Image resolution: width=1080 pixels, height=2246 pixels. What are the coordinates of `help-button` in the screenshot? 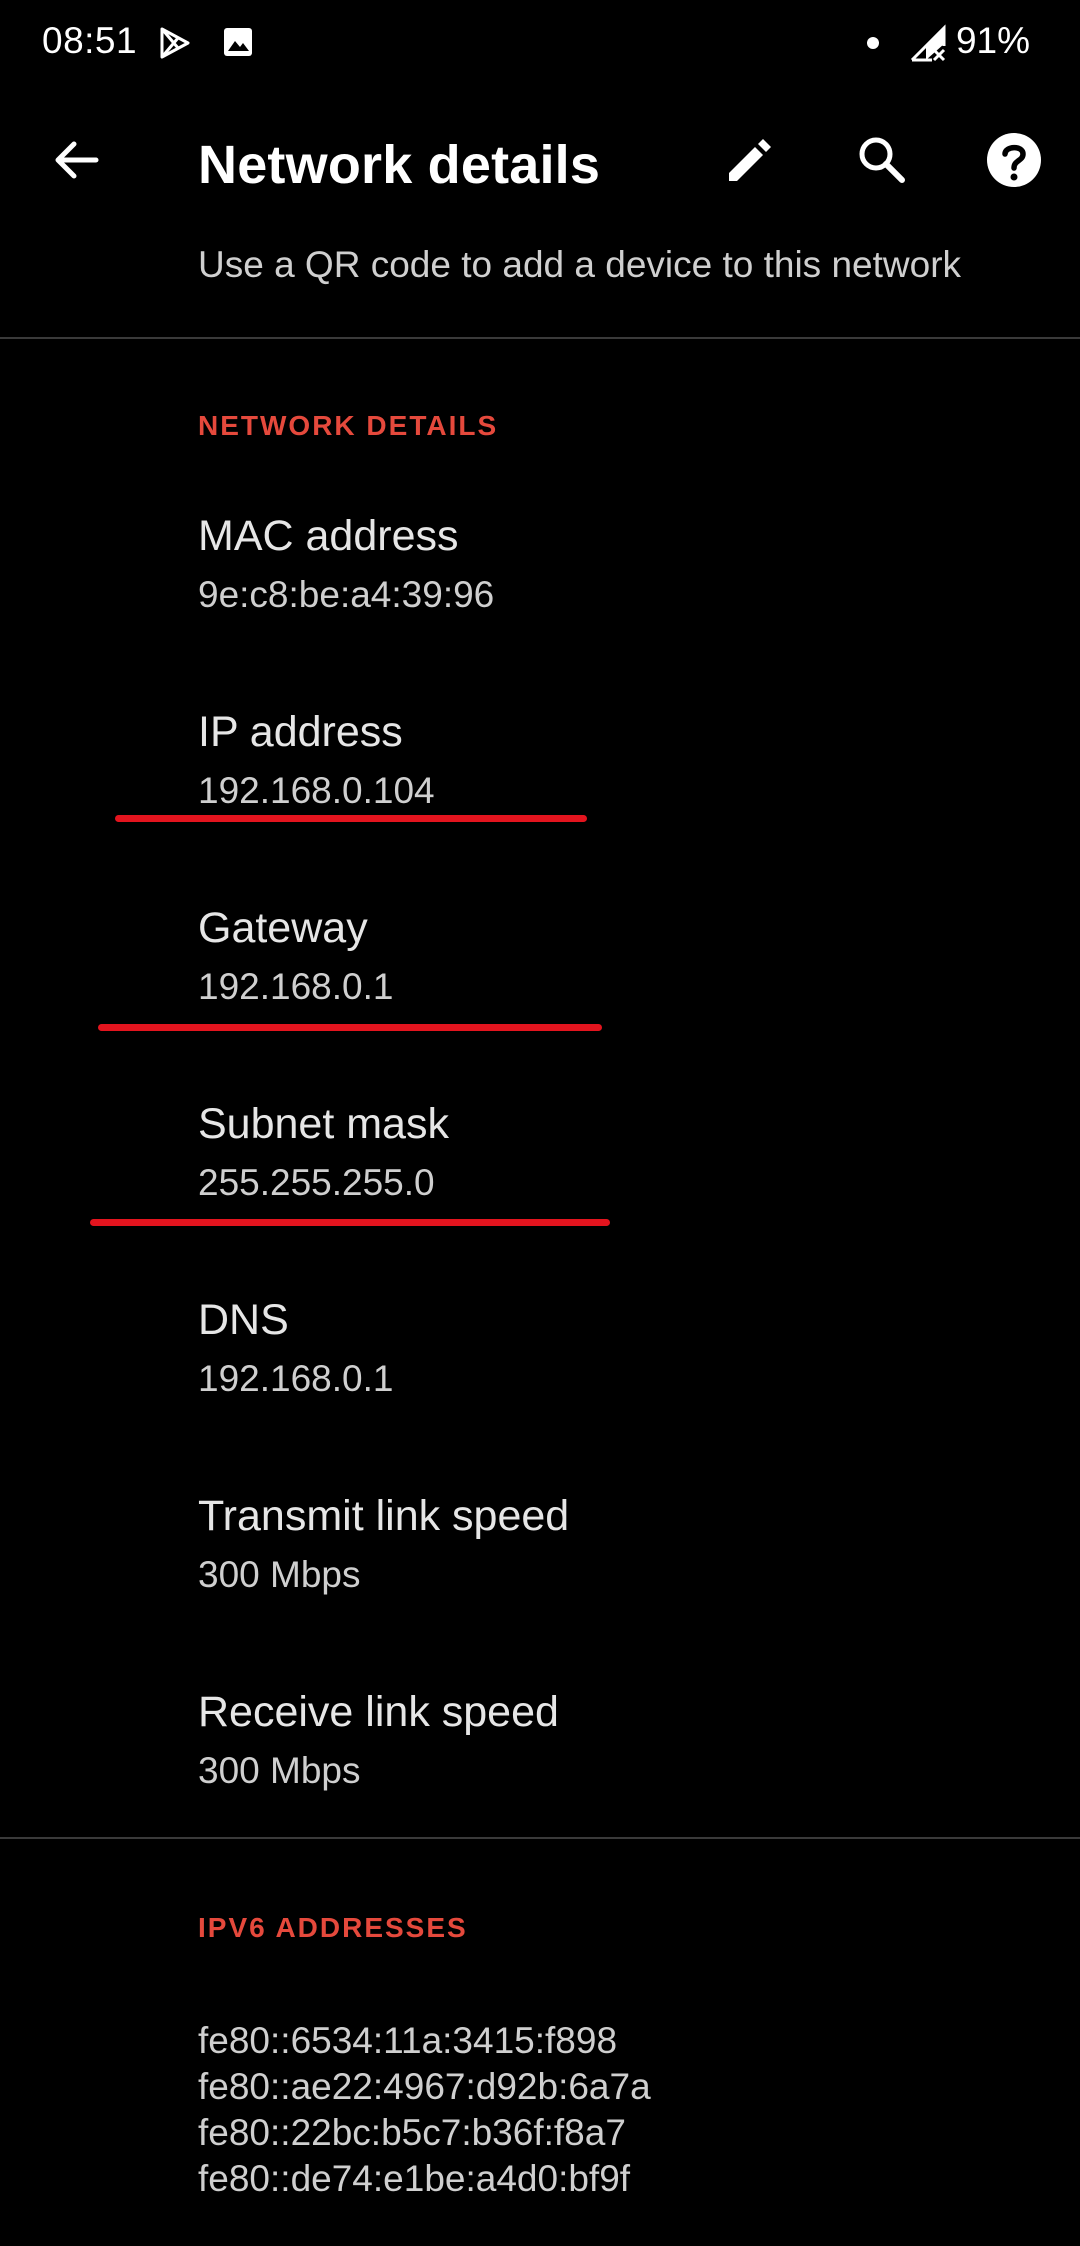 It's located at (1014, 162).